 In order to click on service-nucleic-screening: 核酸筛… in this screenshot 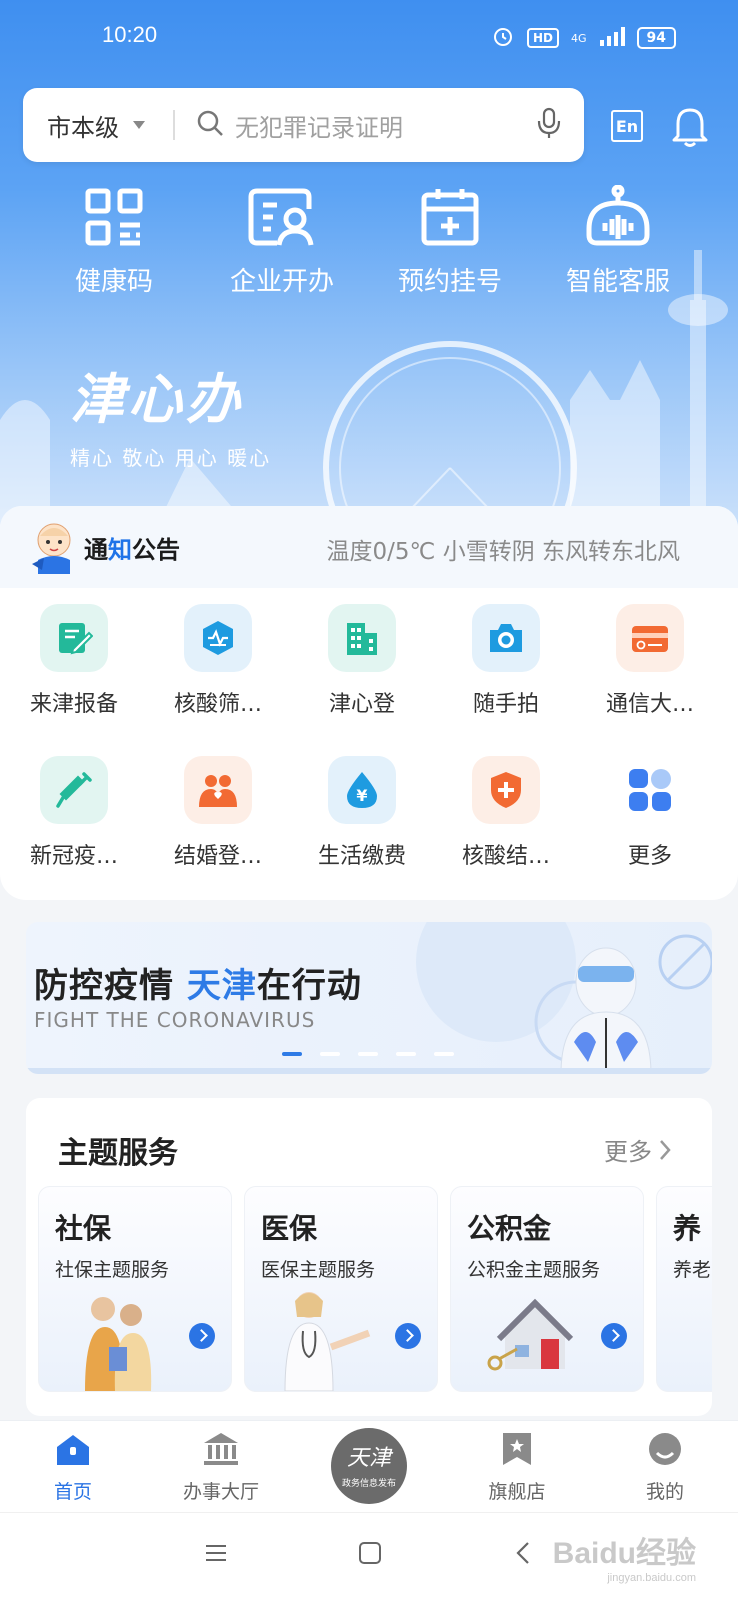, I will do `click(218, 661)`.